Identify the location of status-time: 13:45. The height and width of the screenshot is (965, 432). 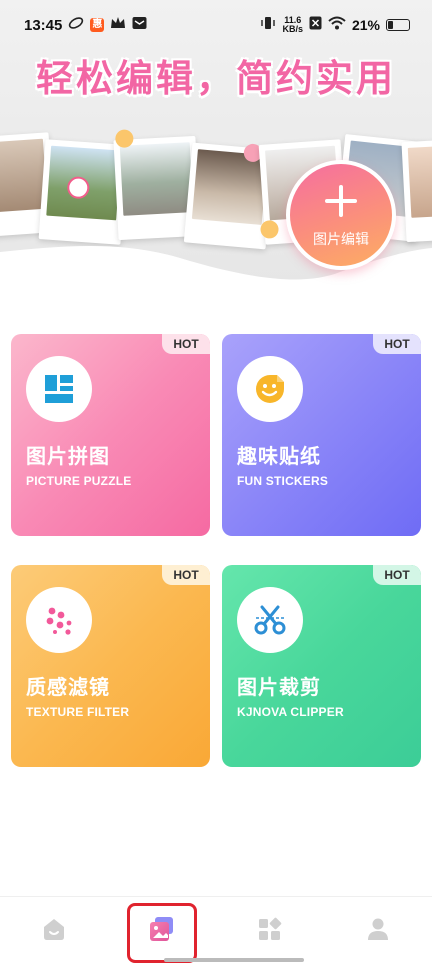
(43, 25).